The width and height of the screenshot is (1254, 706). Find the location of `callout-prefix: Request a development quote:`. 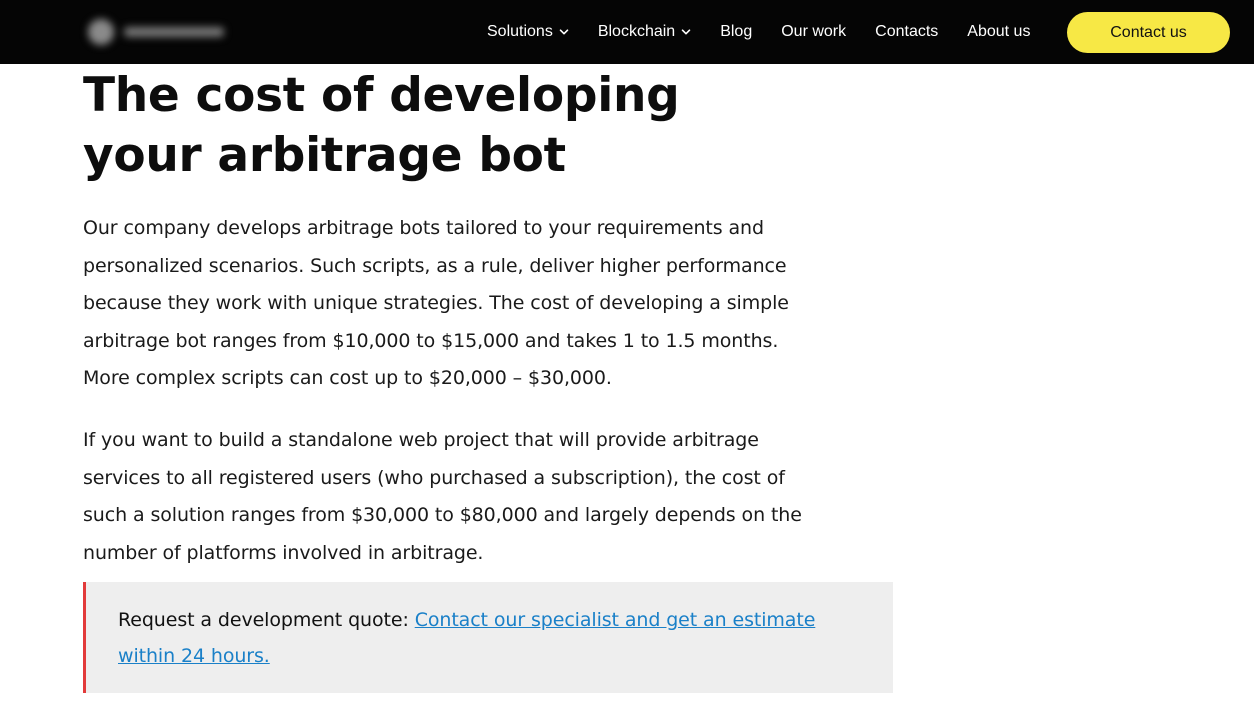

callout-prefix: Request a development quote: is located at coordinates (266, 620).